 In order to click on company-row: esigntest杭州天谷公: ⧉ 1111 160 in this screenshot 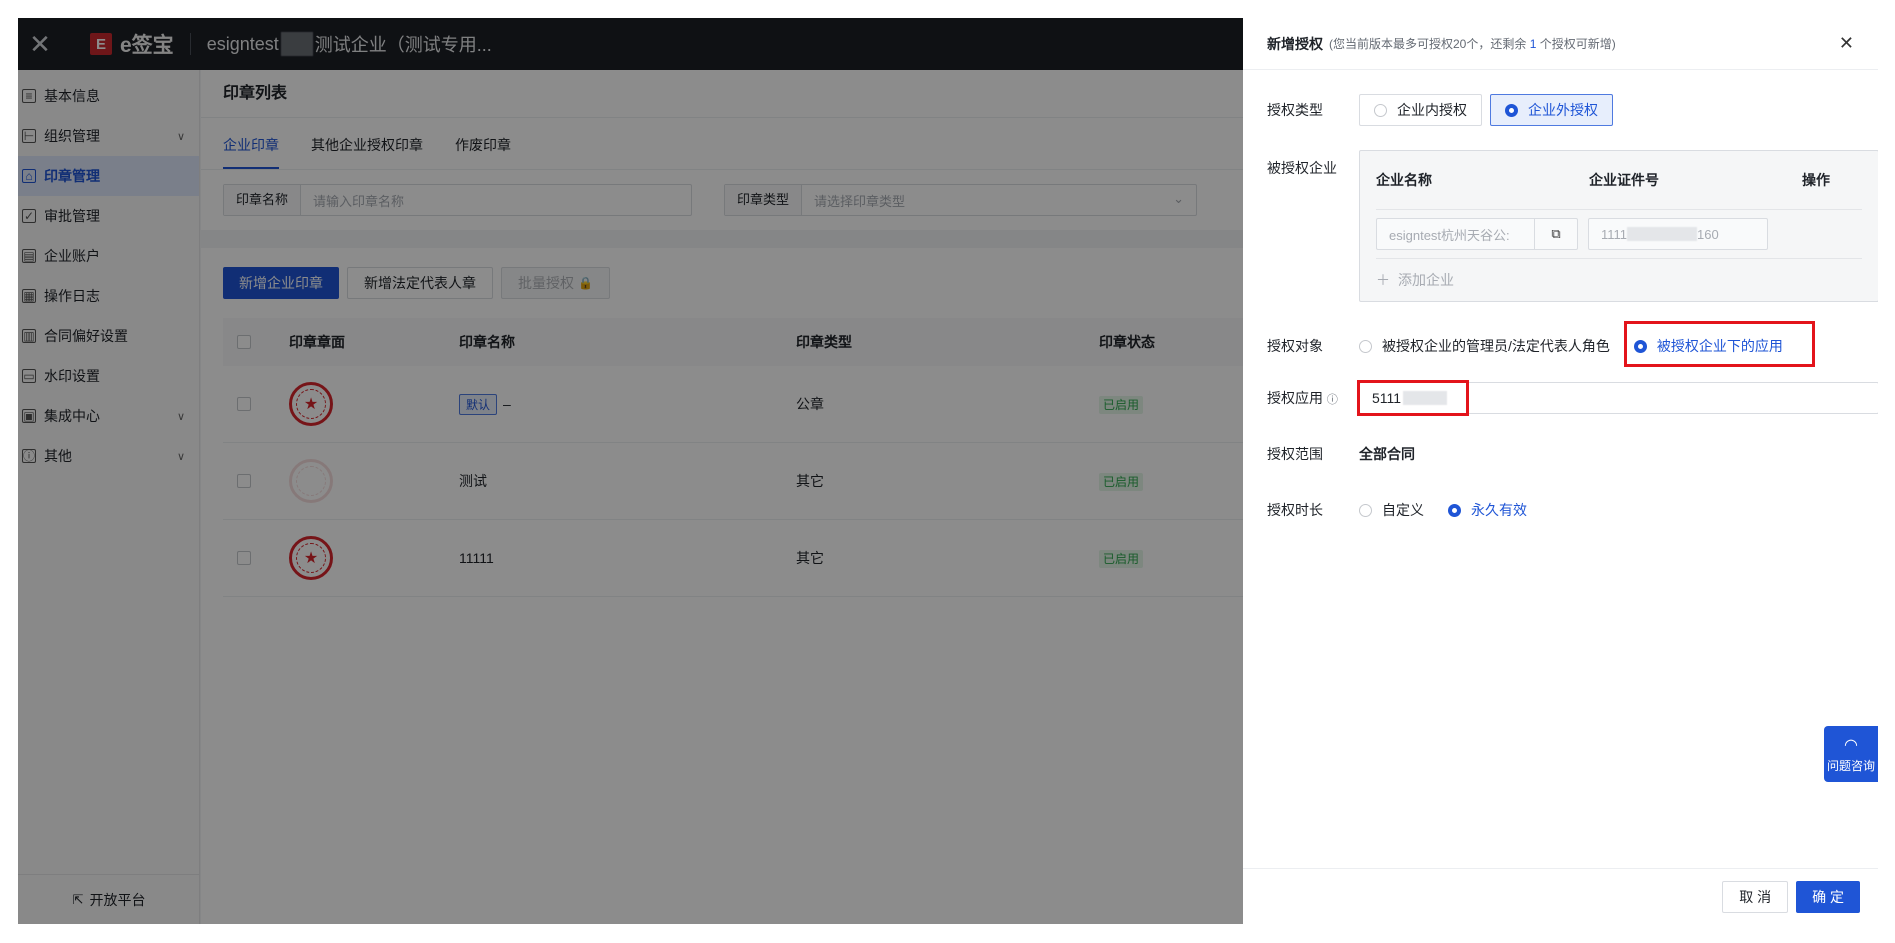, I will do `click(1619, 234)`.